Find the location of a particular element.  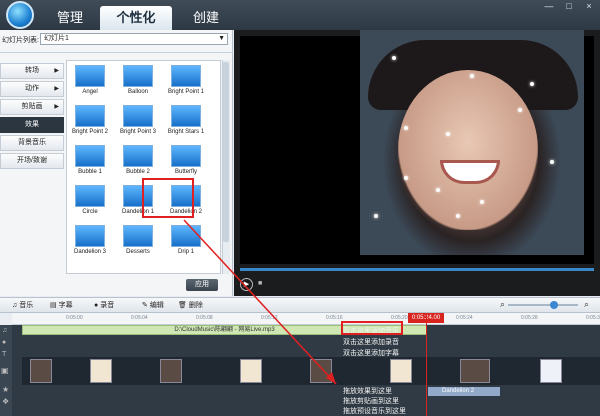

effect-label: Angel is located at coordinates (90, 92).